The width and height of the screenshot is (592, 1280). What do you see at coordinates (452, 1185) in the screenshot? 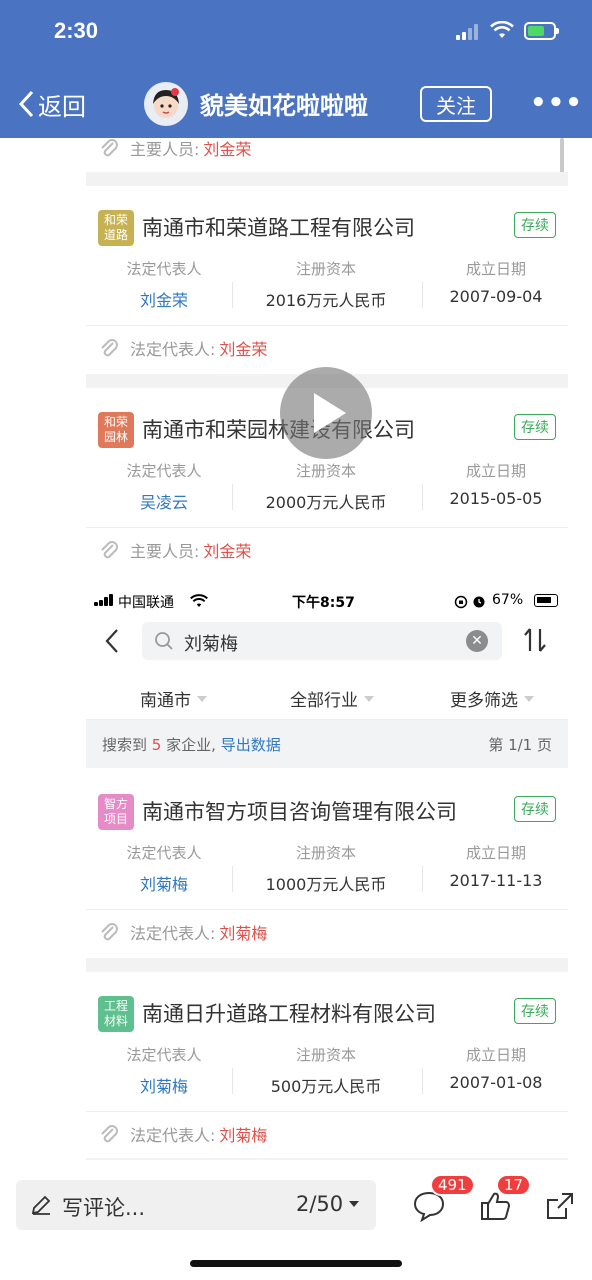
I see `comment-count-badge: 491` at bounding box center [452, 1185].